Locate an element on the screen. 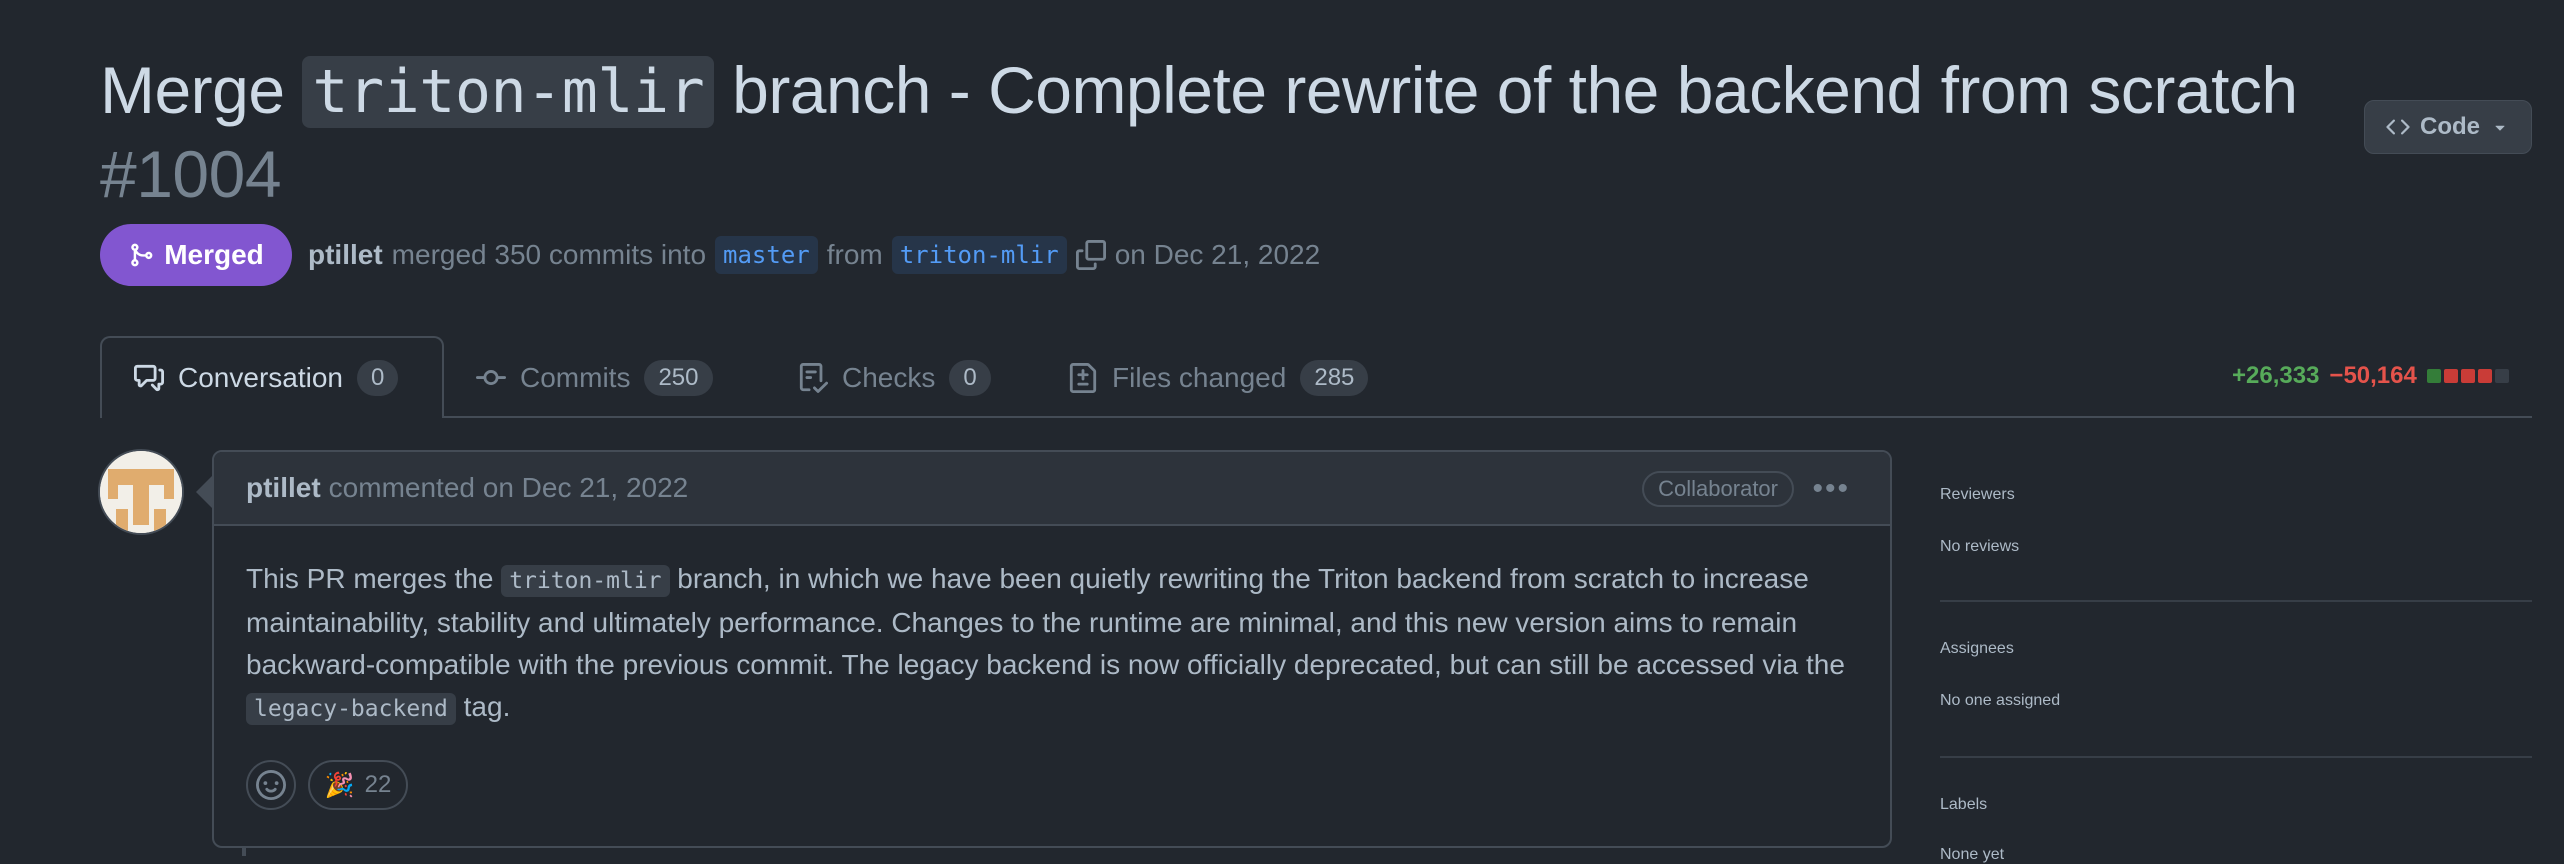 This screenshot has width=2564, height=864. pr-number: #1004 is located at coordinates (191, 174).